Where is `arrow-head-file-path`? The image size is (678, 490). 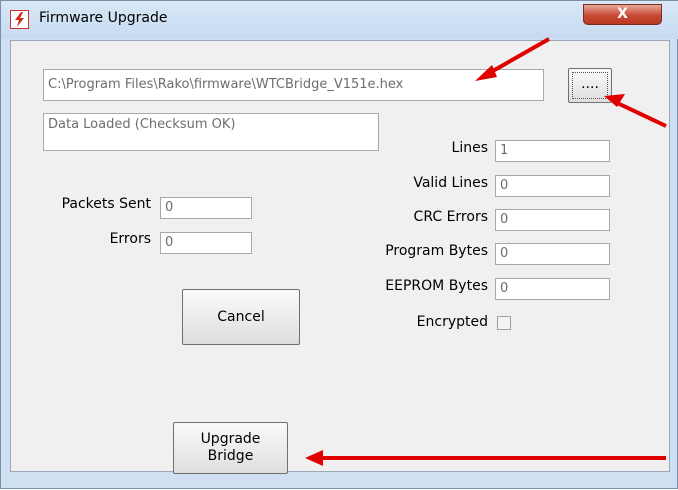
arrow-head-file-path is located at coordinates (486, 73).